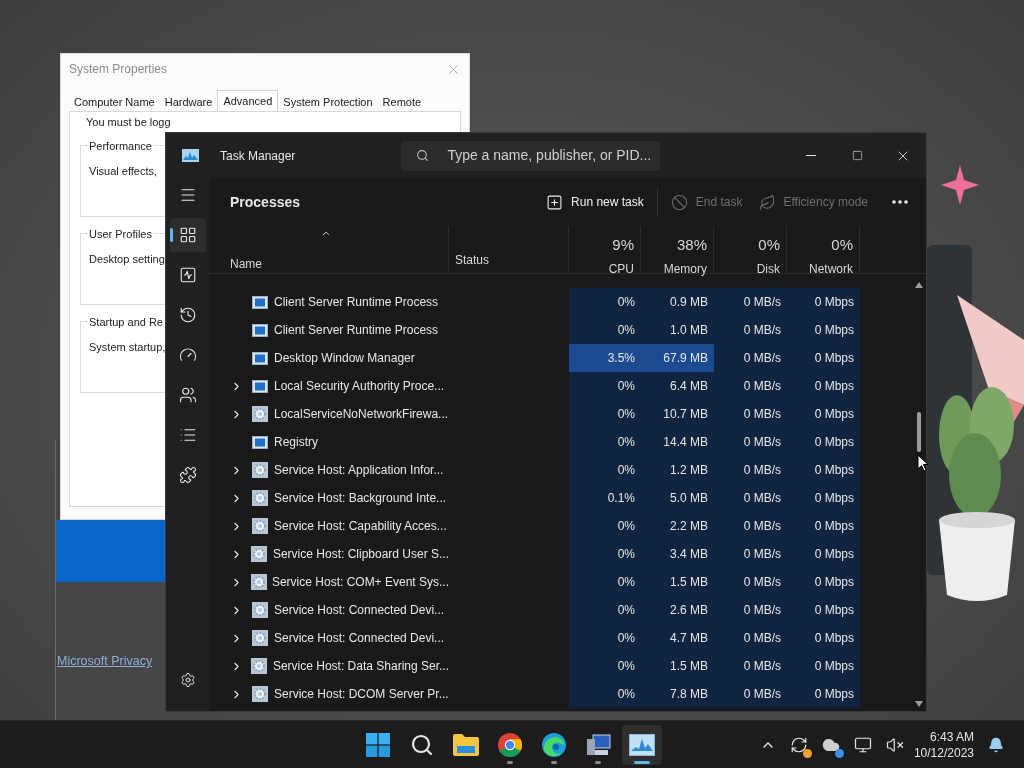 The width and height of the screenshot is (1024, 768). I want to click on tab: Computer Name, so click(114, 102).